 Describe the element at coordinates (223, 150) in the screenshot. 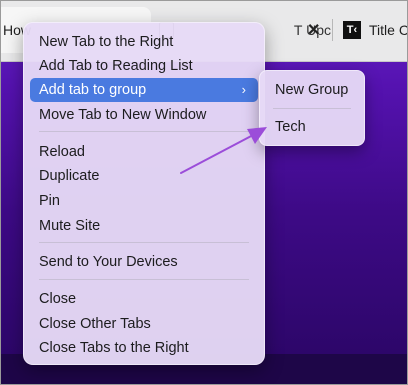

I see `arrow-pointer-icon` at that location.